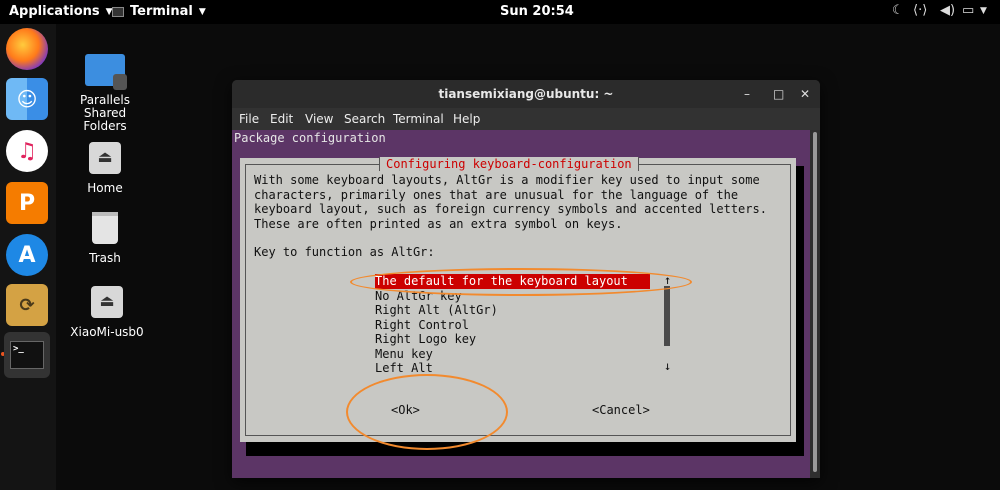 This screenshot has height=490, width=1000. Describe the element at coordinates (526, 119) in the screenshot. I see `menu-bar: File Edit View Search Terminal Help` at that location.